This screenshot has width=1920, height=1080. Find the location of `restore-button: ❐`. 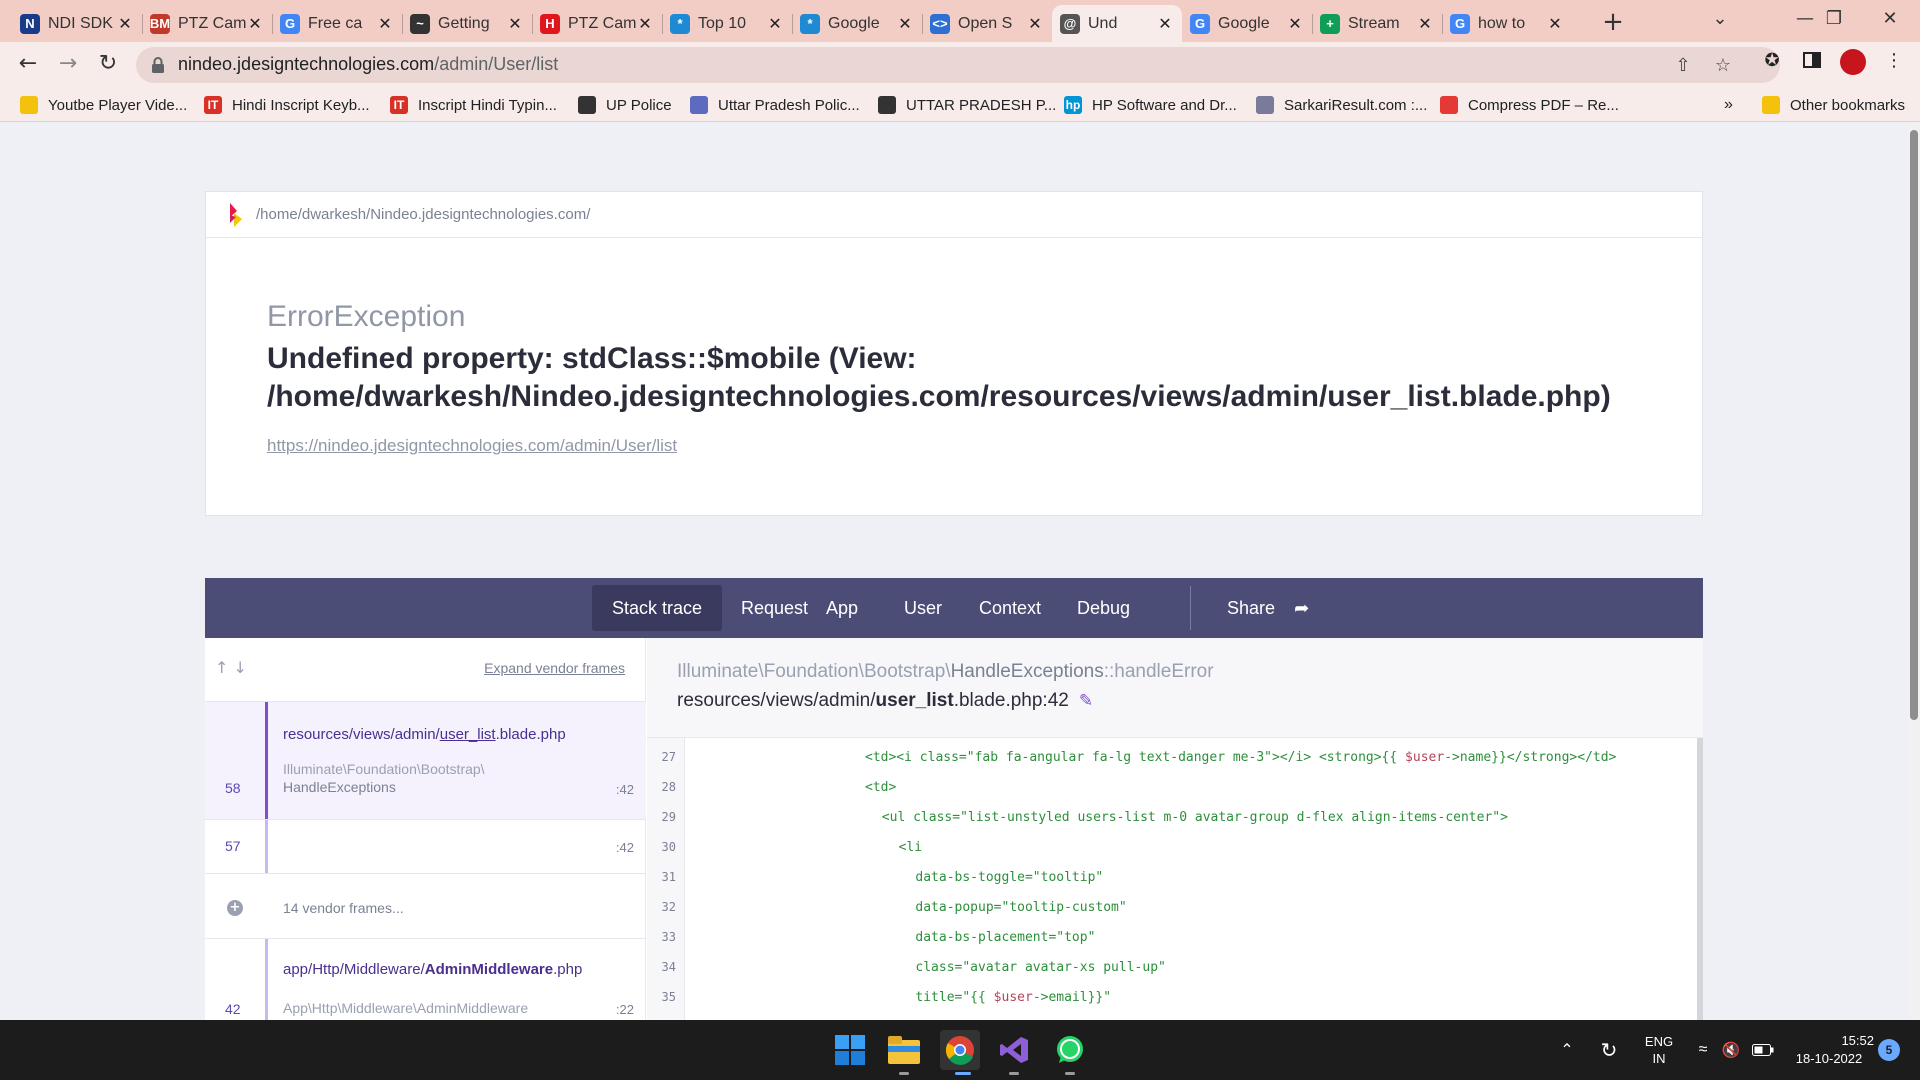

restore-button: ❐ is located at coordinates (1834, 21).